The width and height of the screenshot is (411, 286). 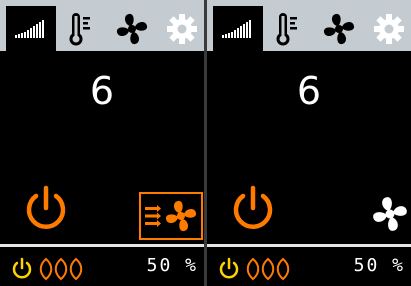 I want to click on fan-airflow-icon, so click(x=171, y=216).